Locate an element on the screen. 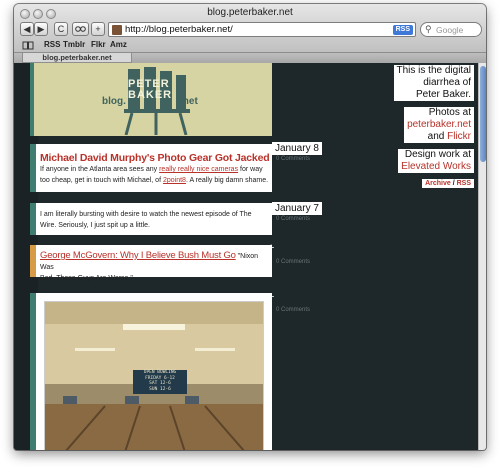 The width and height of the screenshot is (500, 476). cameras-link: really really nice cameras is located at coordinates (198, 169).